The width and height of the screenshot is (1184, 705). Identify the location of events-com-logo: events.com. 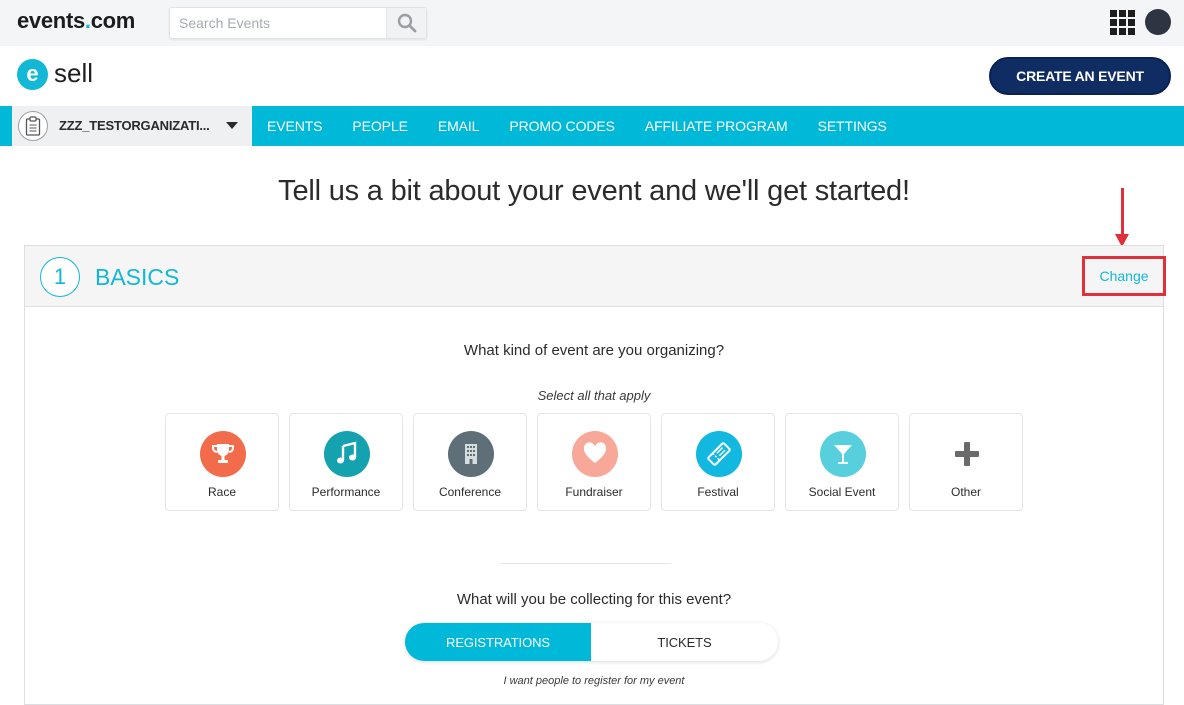
(76, 21).